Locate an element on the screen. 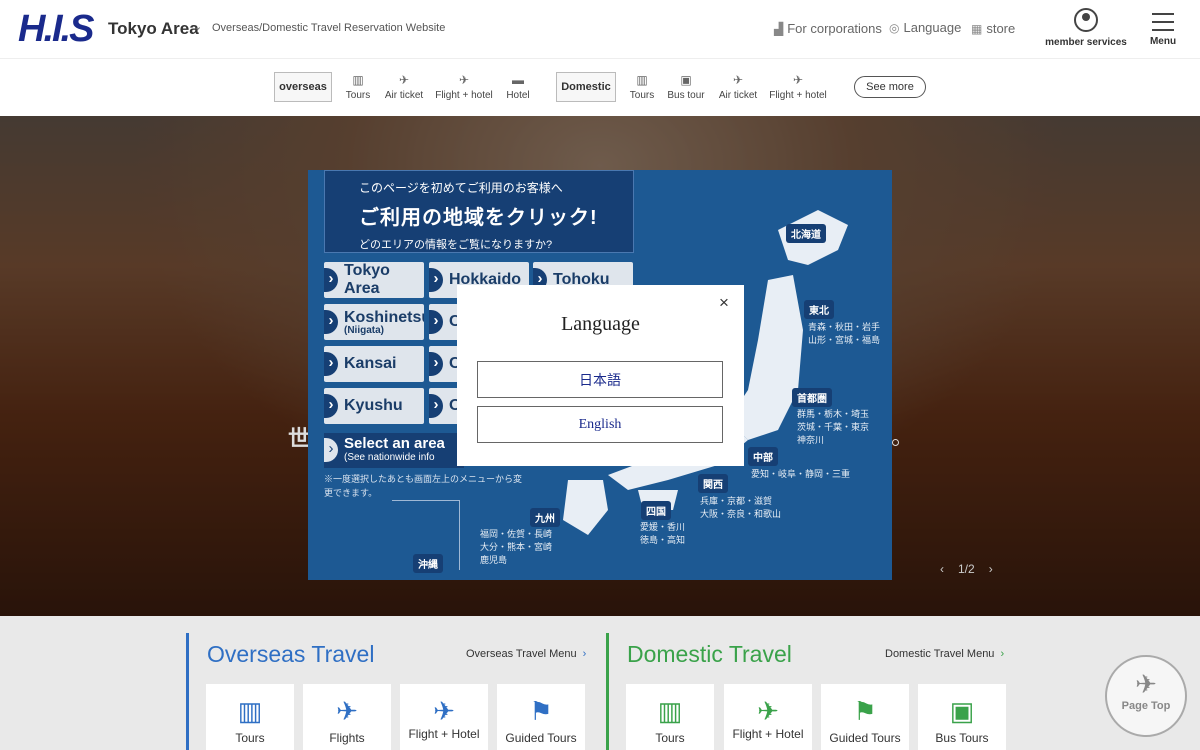 The height and width of the screenshot is (750, 1200). kyushu-shape is located at coordinates (585, 507).